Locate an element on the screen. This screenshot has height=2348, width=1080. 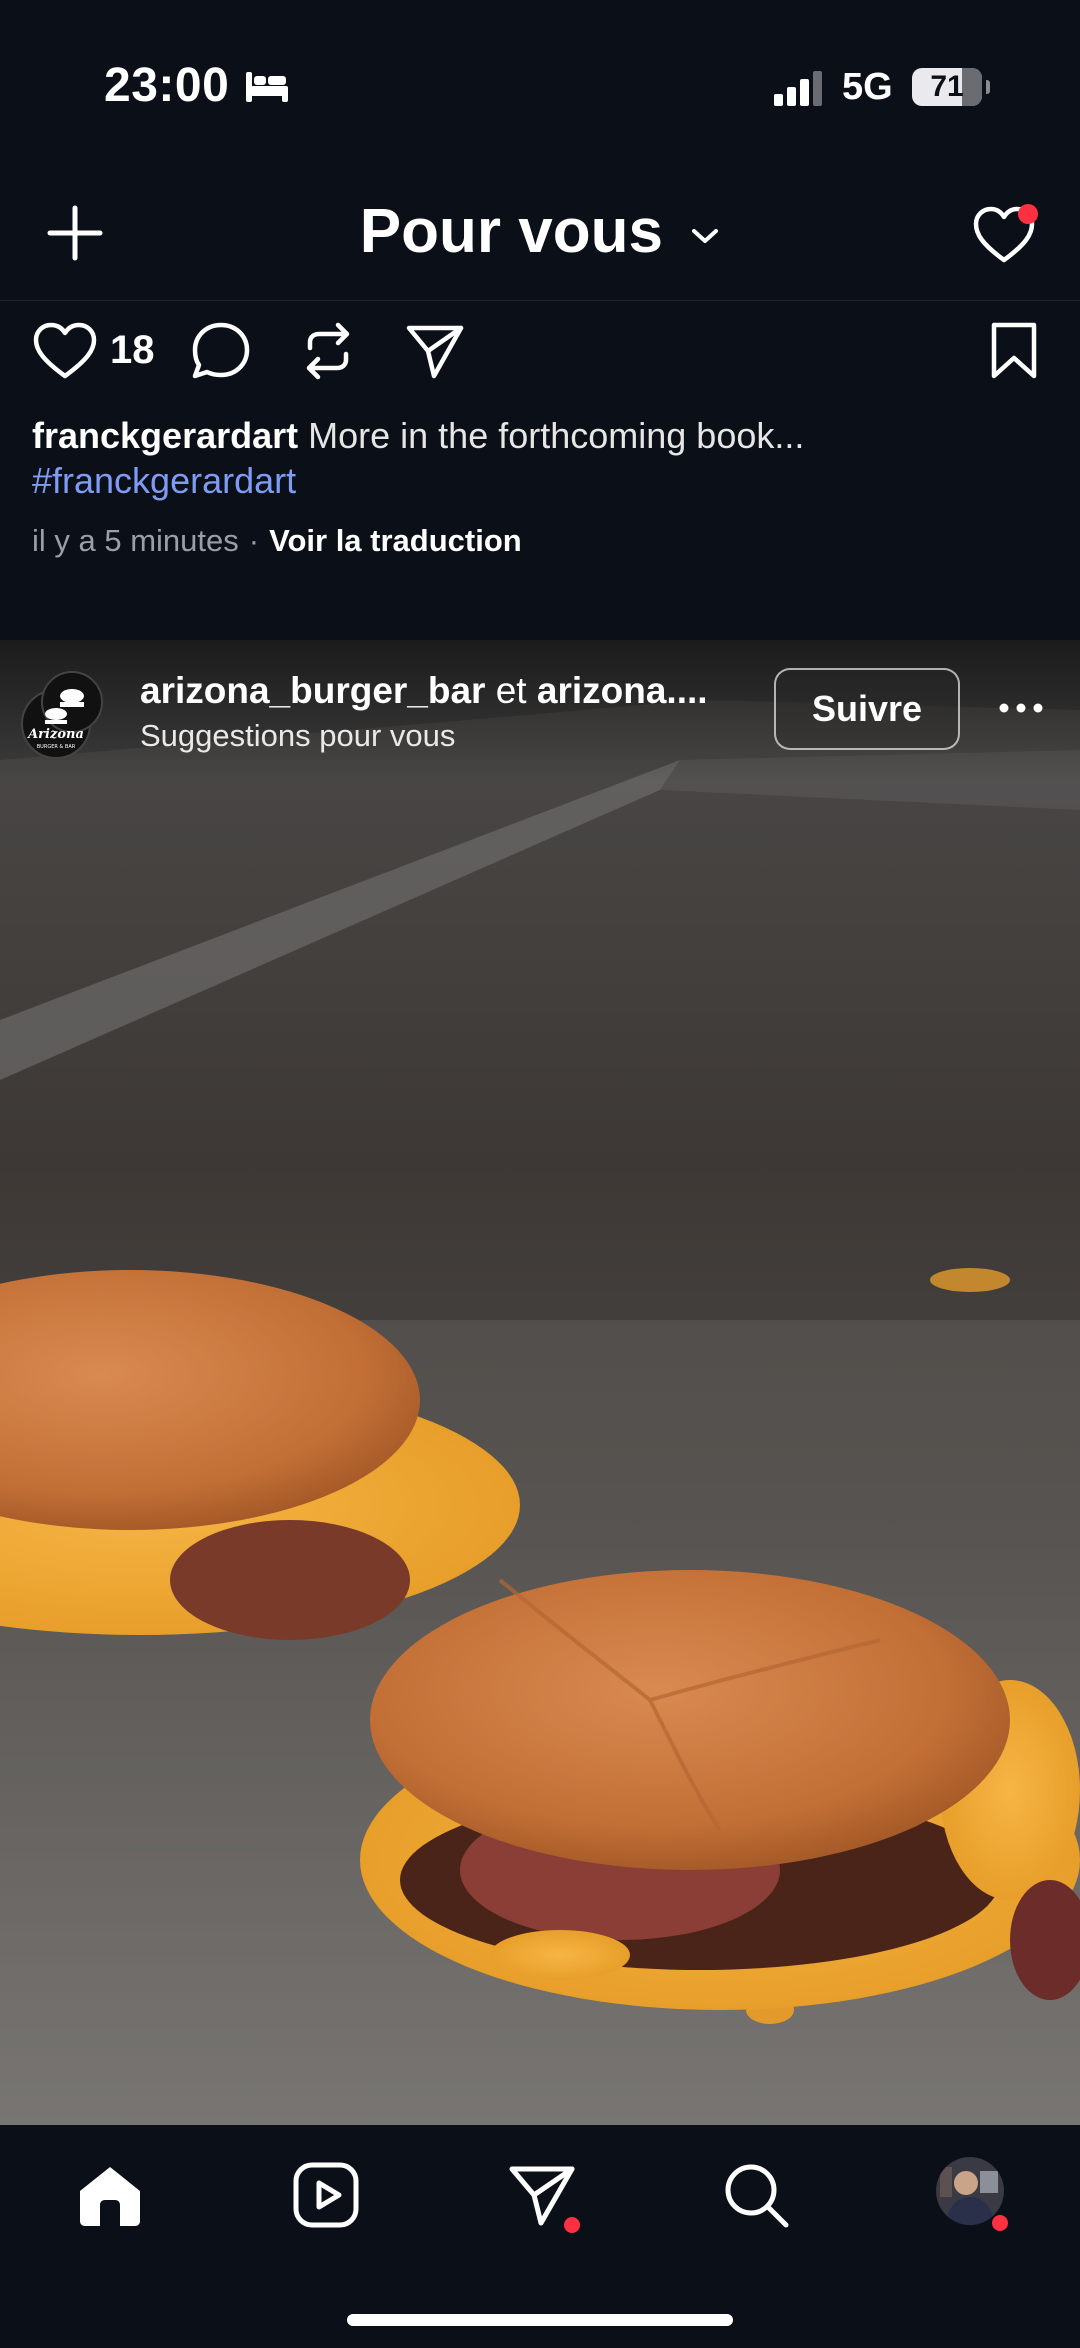
authors-connector: et is located at coordinates (511, 690).